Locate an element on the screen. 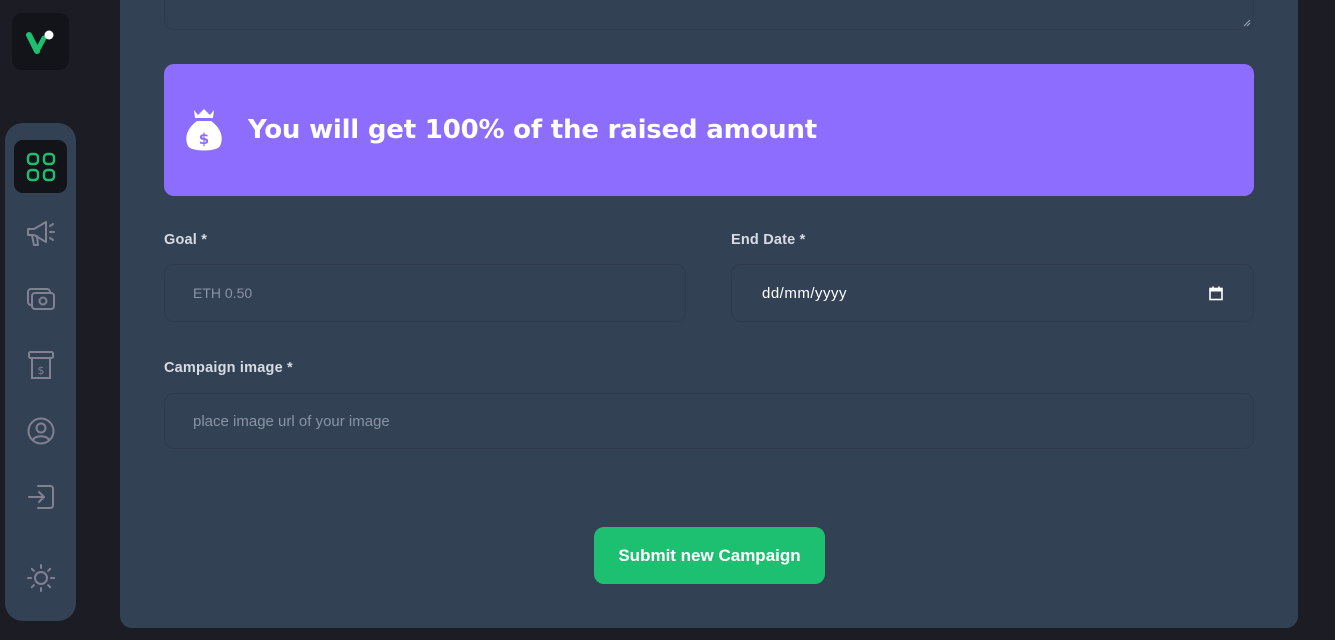 This screenshot has width=1335, height=640. sidebar-item-dashboard is located at coordinates (40, 166).